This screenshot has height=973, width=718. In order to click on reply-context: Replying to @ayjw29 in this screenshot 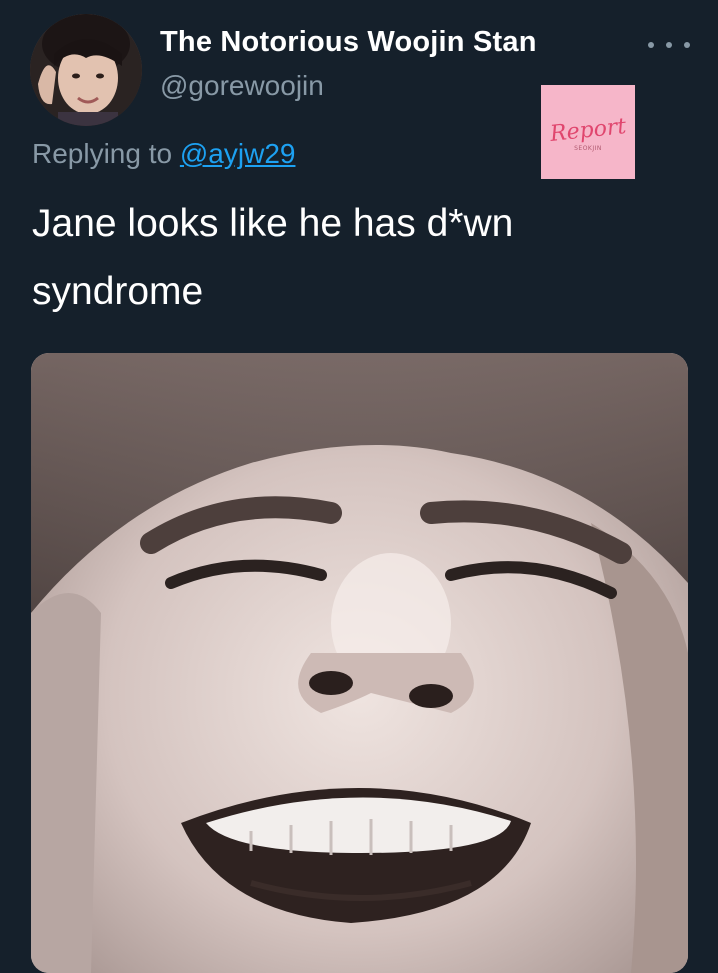, I will do `click(163, 154)`.